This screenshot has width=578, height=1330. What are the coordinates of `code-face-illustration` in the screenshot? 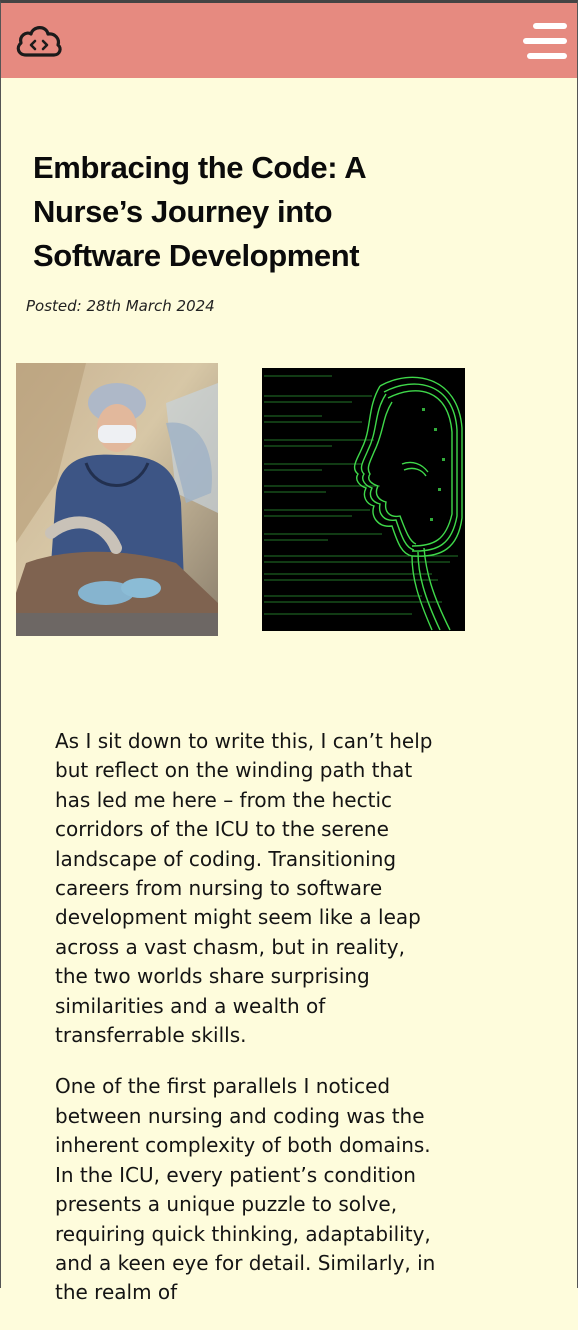 It's located at (363, 499).